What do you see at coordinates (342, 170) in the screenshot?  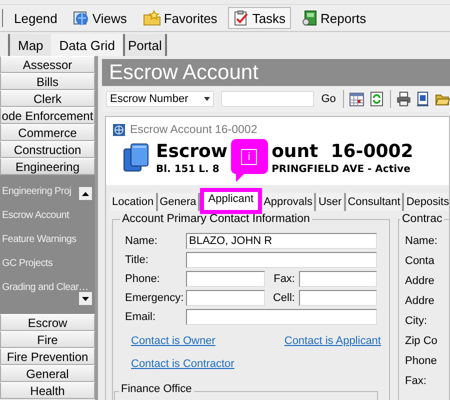 I see `record-subtitle: PRINGFIELD AVE - Active` at bounding box center [342, 170].